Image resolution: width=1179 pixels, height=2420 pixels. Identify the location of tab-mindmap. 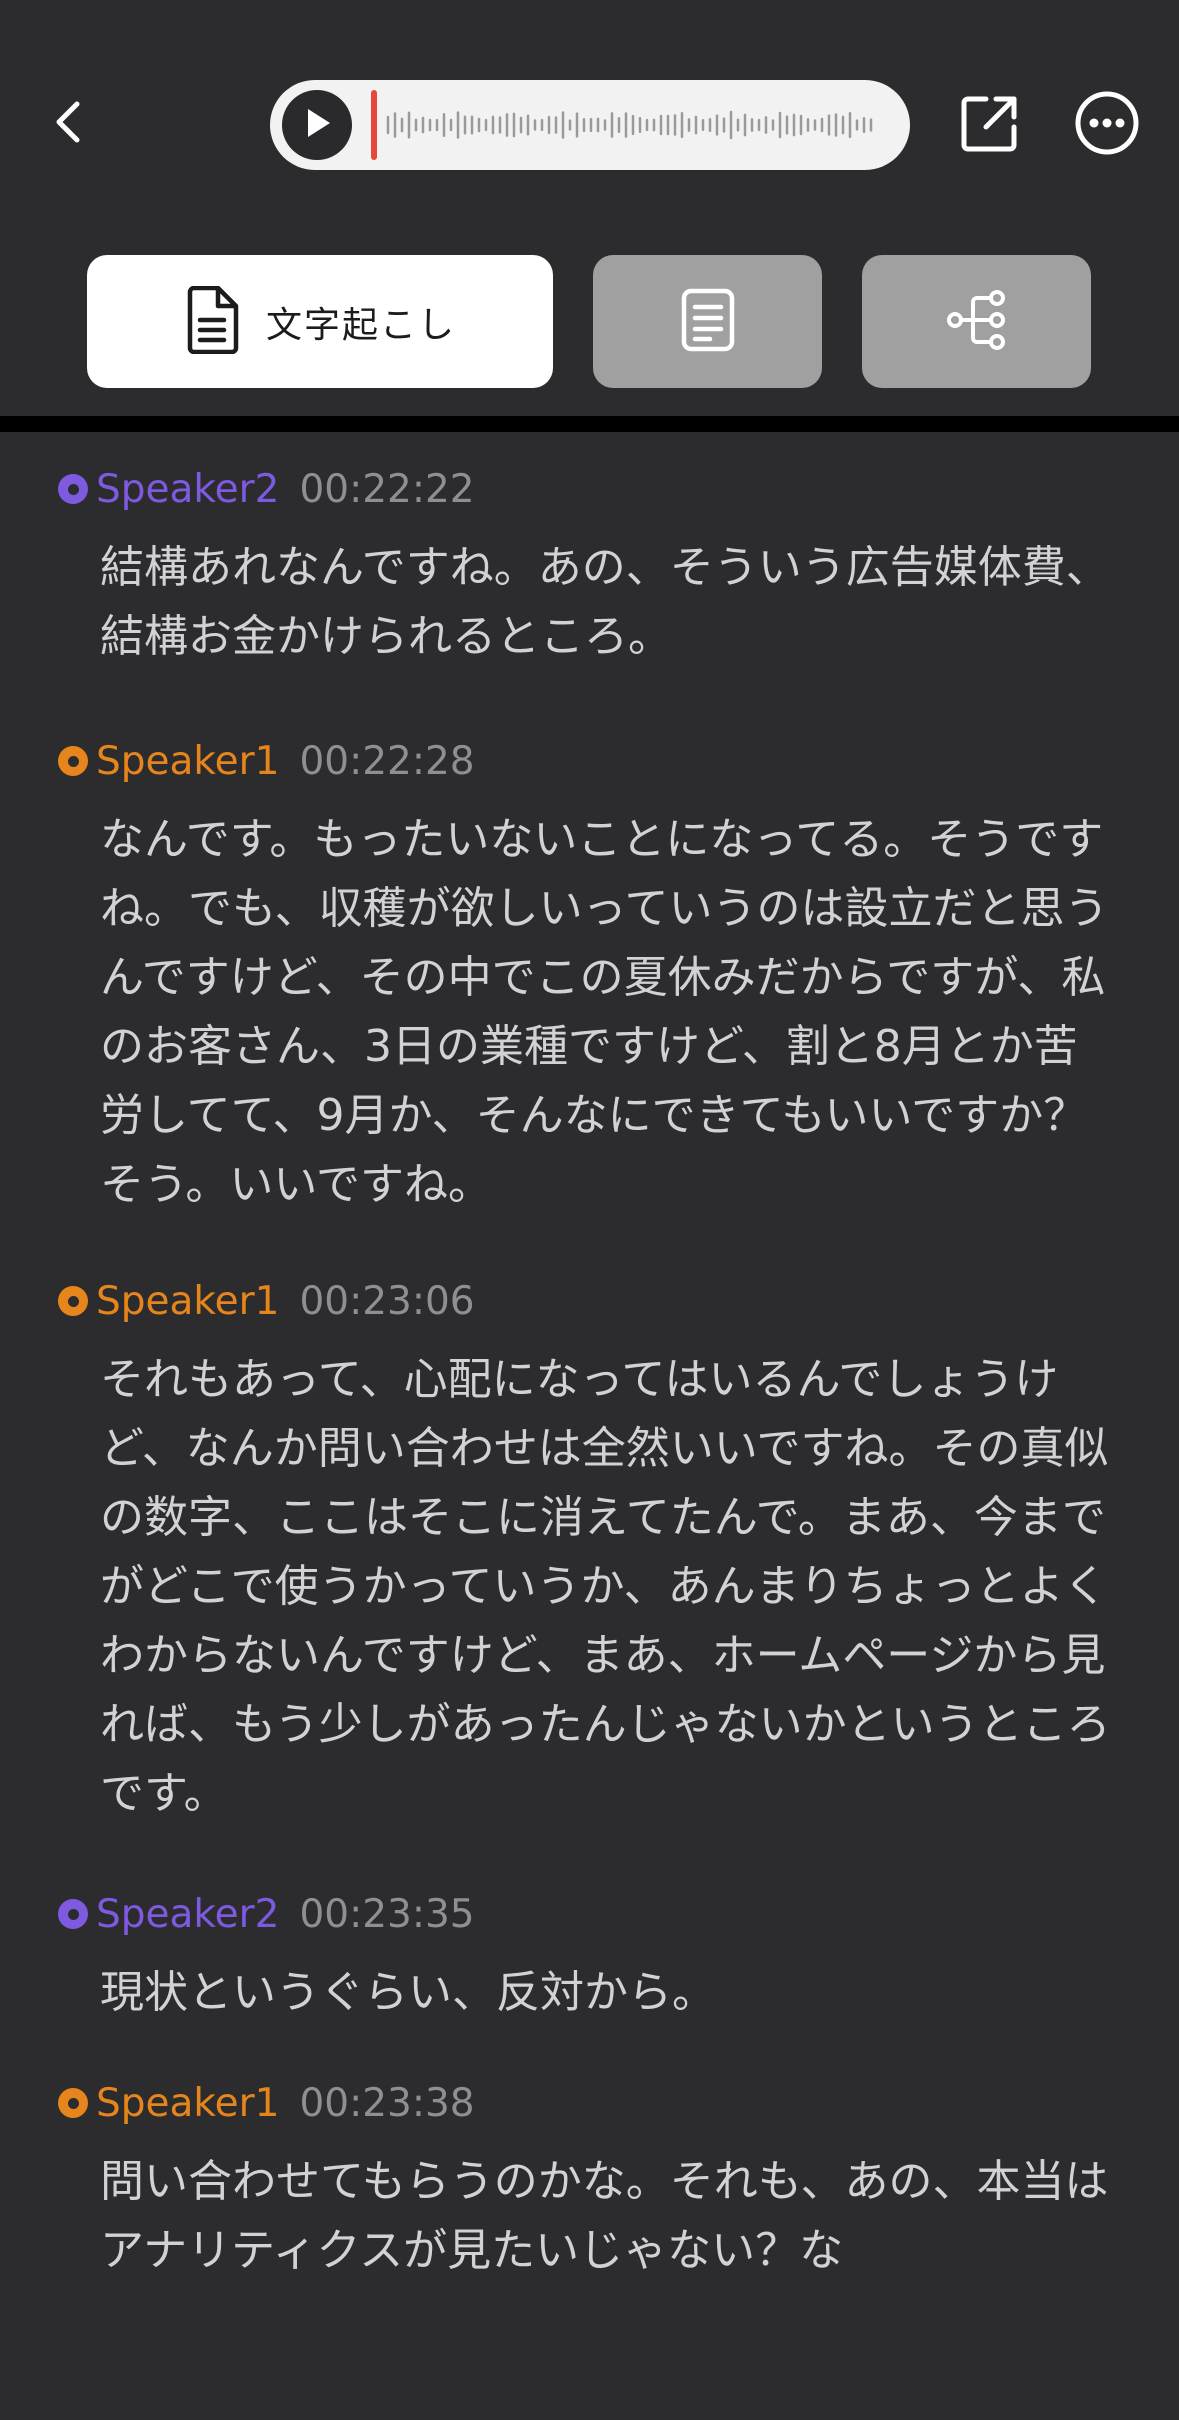
(976, 321).